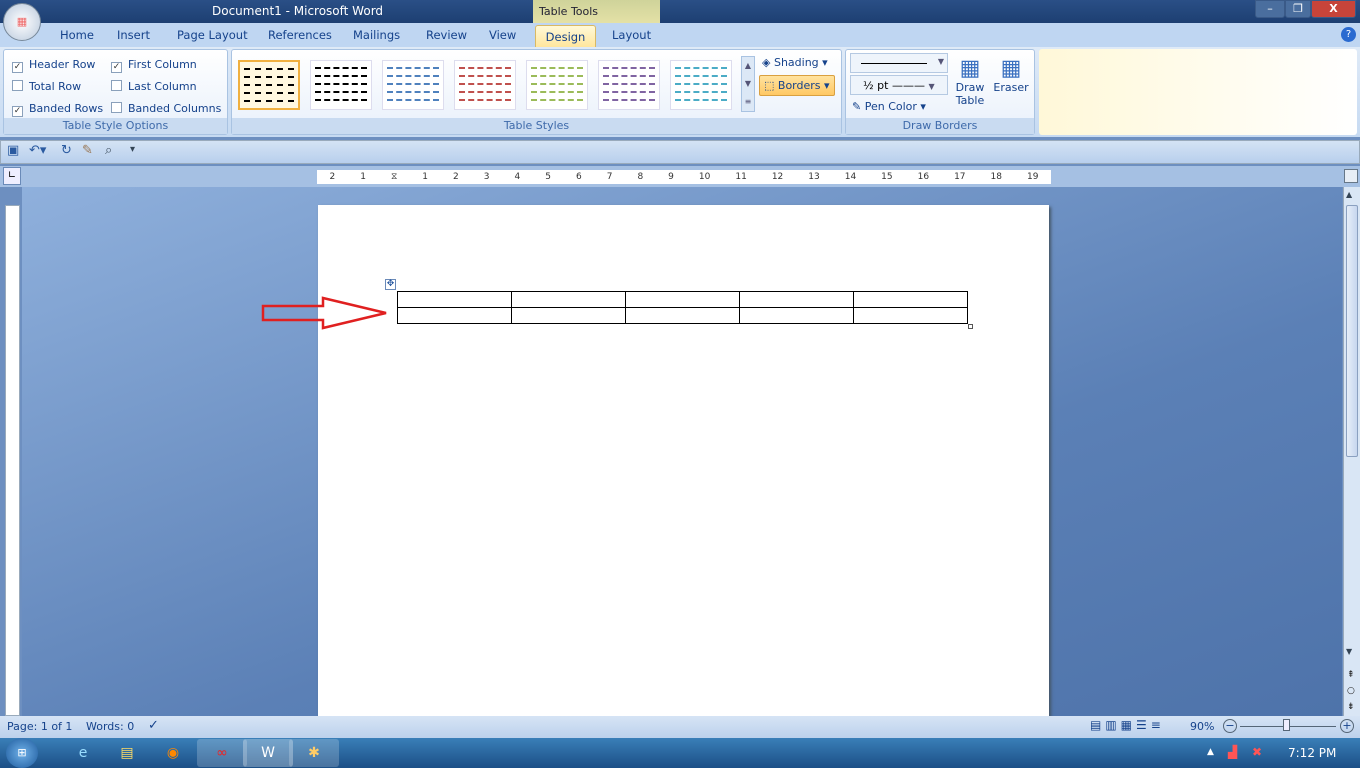  What do you see at coordinates (502, 35) in the screenshot?
I see `tab-view: View` at bounding box center [502, 35].